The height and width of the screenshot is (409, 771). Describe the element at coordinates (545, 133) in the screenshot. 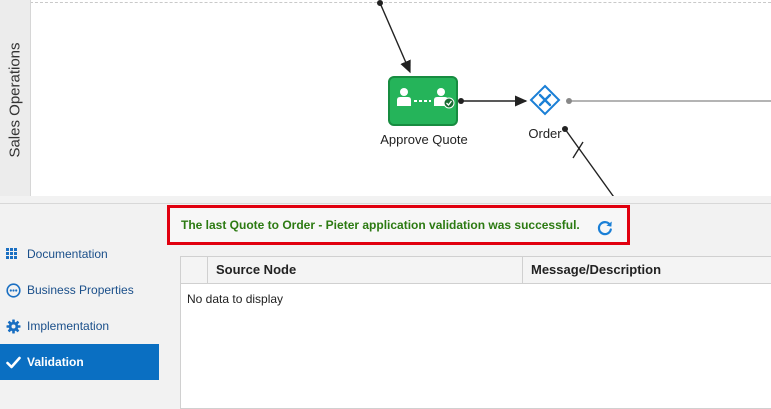

I see `order-gateway-label: Order` at that location.